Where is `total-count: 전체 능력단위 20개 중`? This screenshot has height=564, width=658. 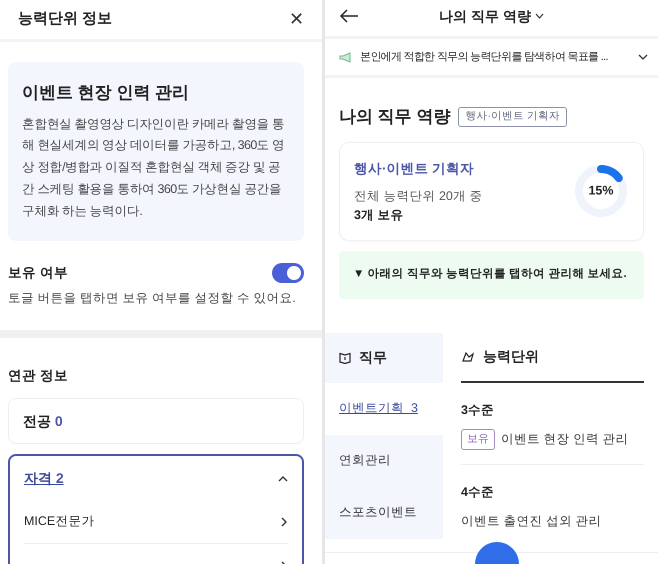
total-count: 전체 능력단위 20개 중 is located at coordinates (418, 196).